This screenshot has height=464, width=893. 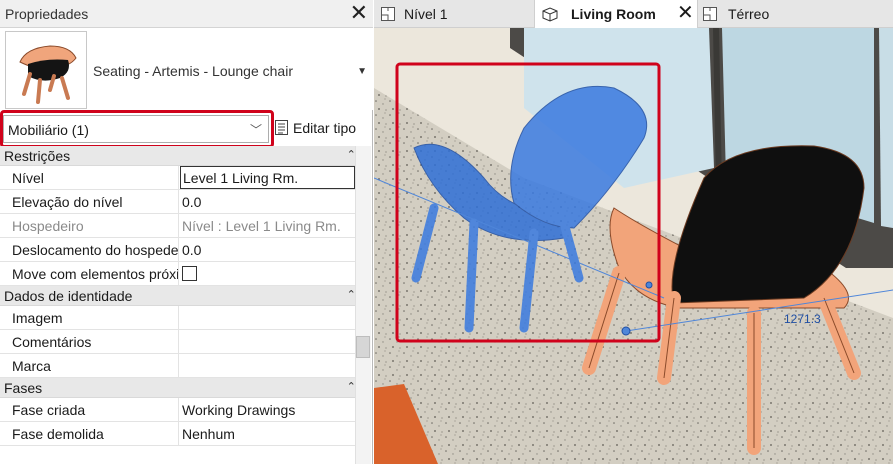 I want to click on type-name: Seating - Artemis - Lounge chair, so click(x=193, y=71).